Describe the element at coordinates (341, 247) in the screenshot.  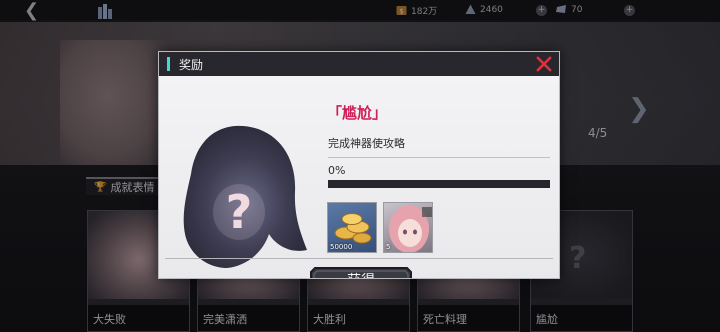
I see `reward-count: 50000` at that location.